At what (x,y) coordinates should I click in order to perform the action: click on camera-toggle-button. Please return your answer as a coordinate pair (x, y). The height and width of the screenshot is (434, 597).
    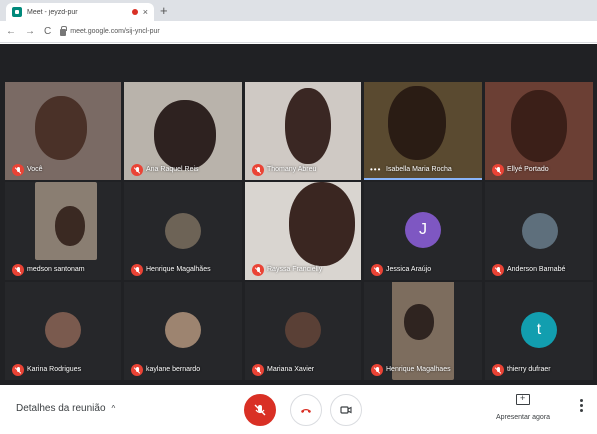
    Looking at the image, I should click on (346, 410).